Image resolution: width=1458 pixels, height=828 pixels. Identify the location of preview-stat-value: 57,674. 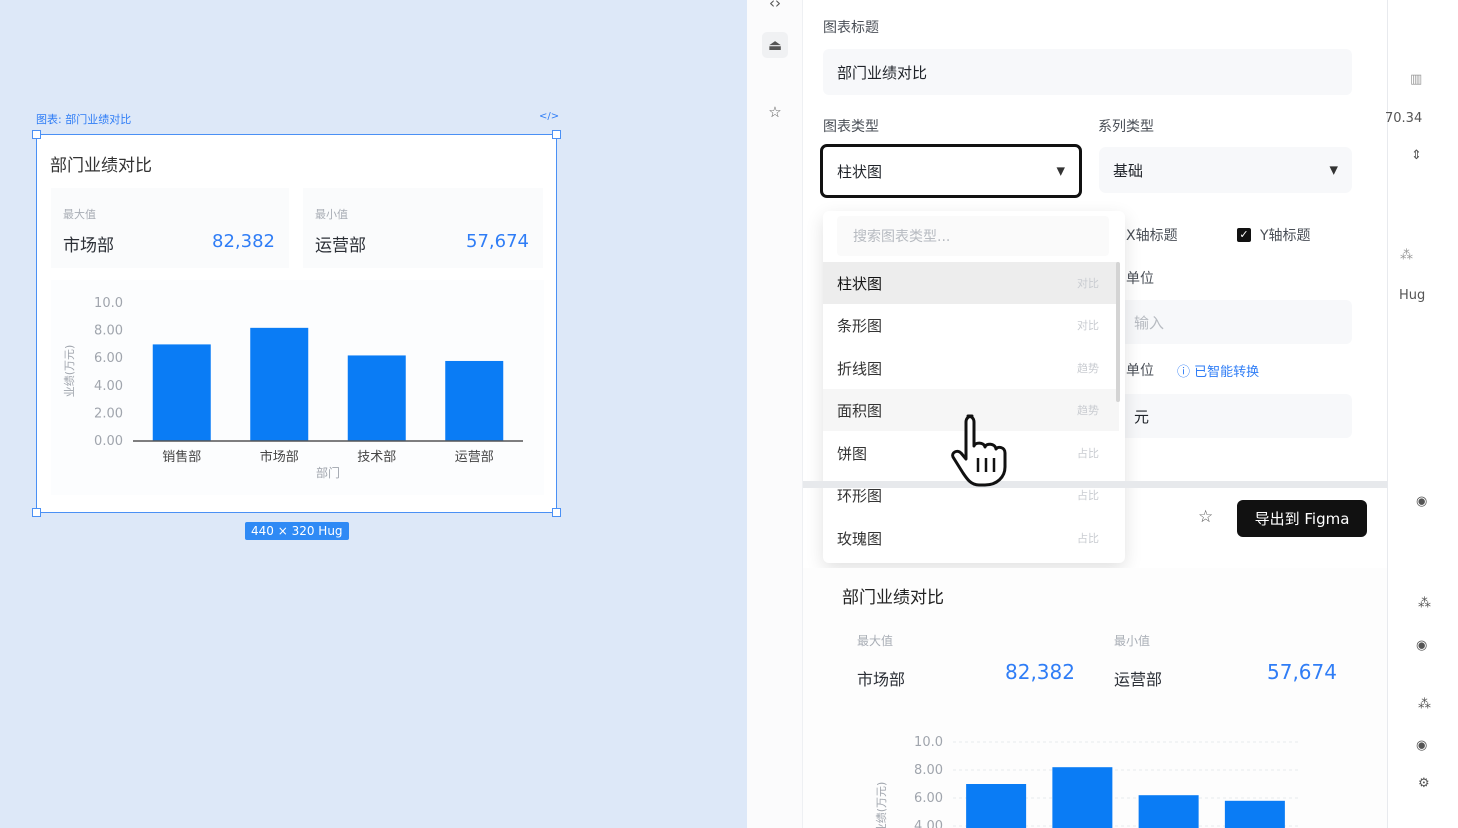
(1302, 672).